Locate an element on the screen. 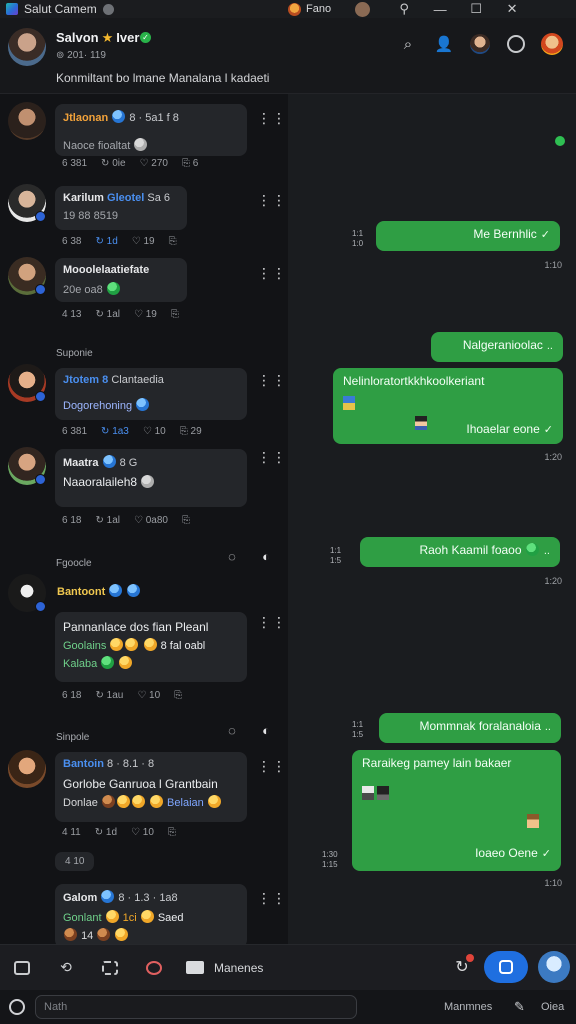 This screenshot has height=1024, width=576. refresh-icon: ⟲ is located at coordinates (66, 968).